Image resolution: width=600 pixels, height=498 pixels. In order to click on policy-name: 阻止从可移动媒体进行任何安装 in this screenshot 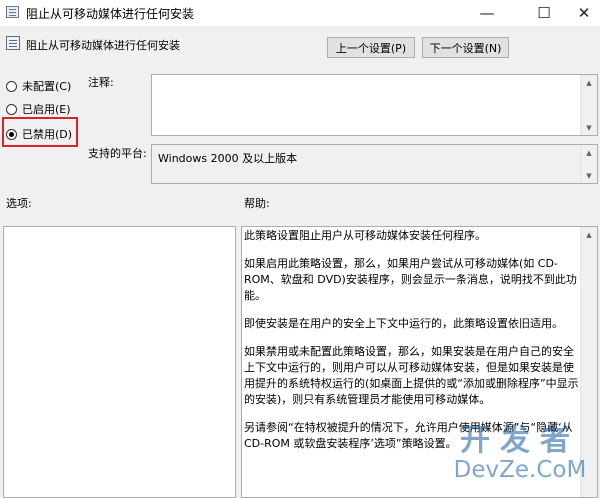, I will do `click(103, 45)`.